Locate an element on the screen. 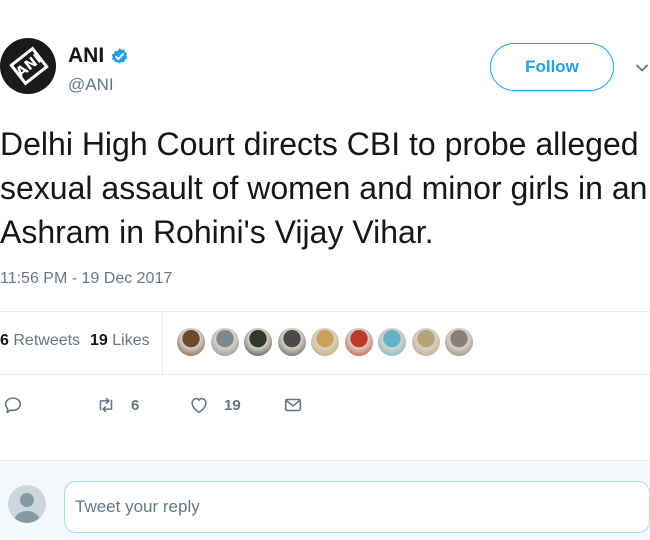 This screenshot has height=540, width=650. tweet-timestamp: 11:56 PM - 19 Dec 2017 is located at coordinates (86, 279).